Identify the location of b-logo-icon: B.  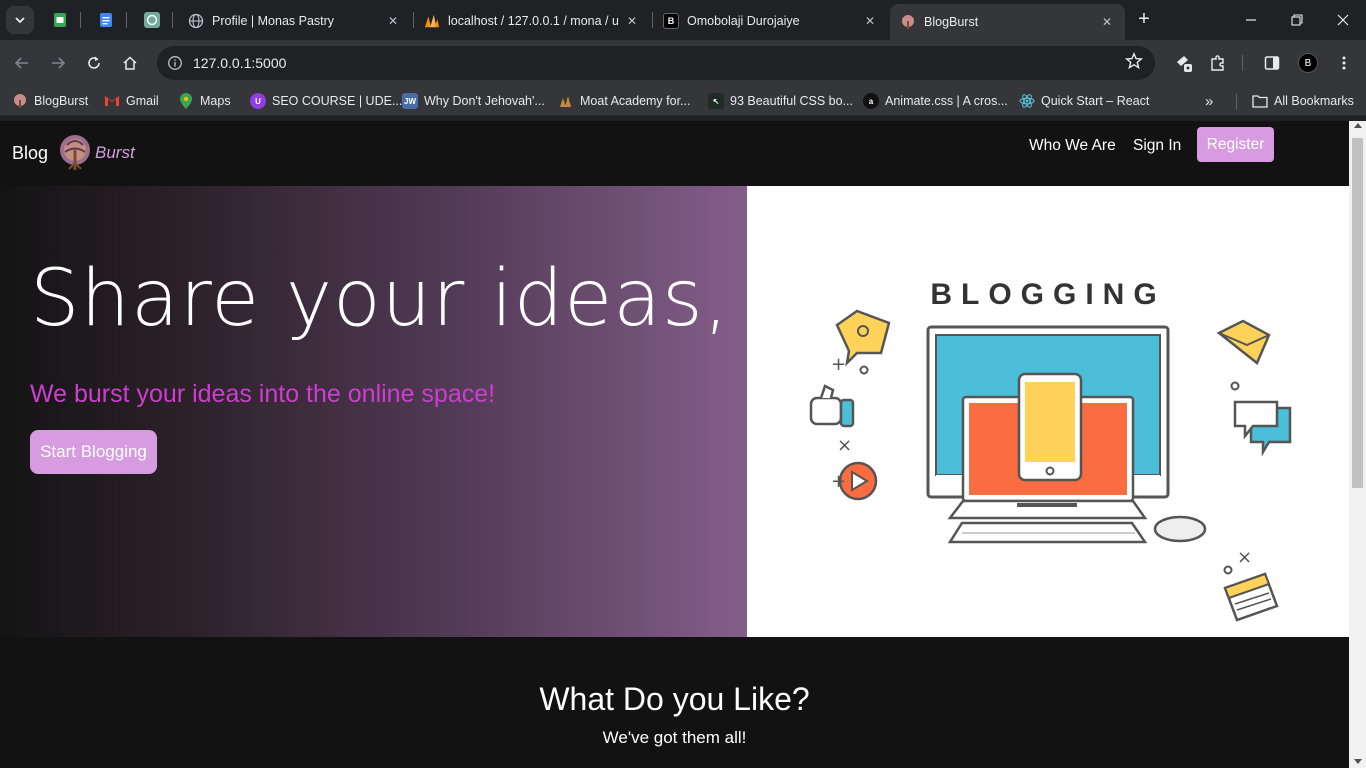
(671, 21).